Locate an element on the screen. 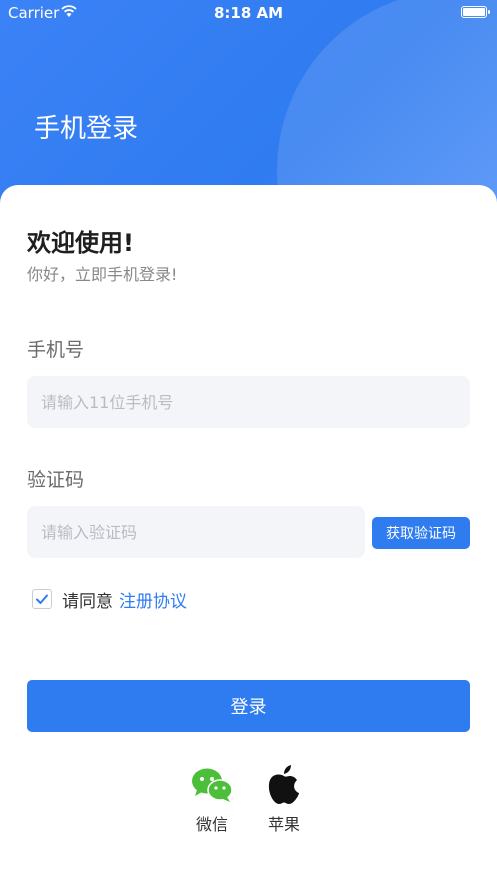  code-label: 验证码 is located at coordinates (56, 480).